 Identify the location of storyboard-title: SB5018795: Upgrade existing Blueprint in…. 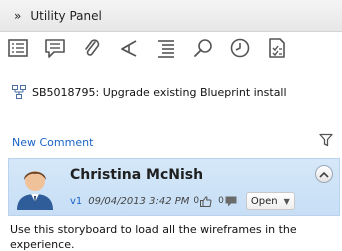
(149, 92).